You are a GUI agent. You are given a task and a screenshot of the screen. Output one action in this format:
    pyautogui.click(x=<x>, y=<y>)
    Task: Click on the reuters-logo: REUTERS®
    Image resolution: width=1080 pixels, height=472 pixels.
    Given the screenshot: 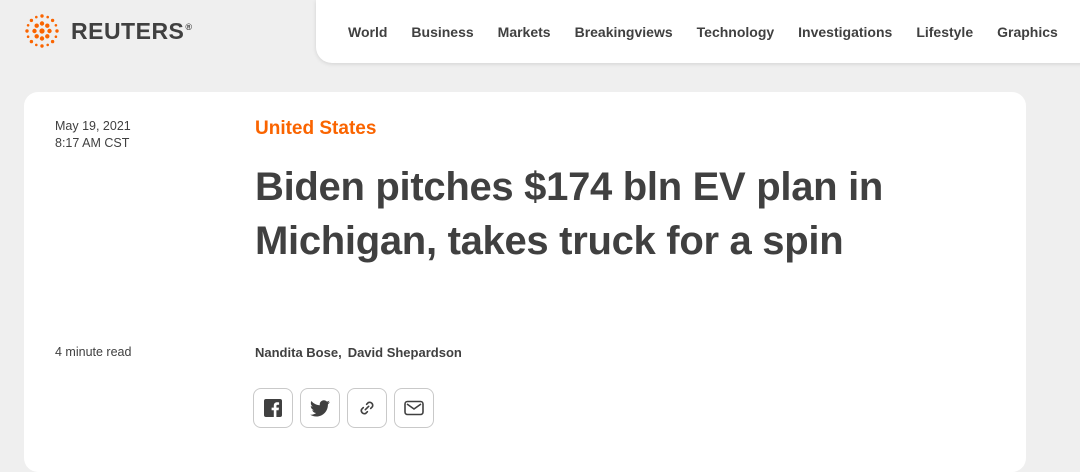 What is the action you would take?
    pyautogui.click(x=107, y=31)
    